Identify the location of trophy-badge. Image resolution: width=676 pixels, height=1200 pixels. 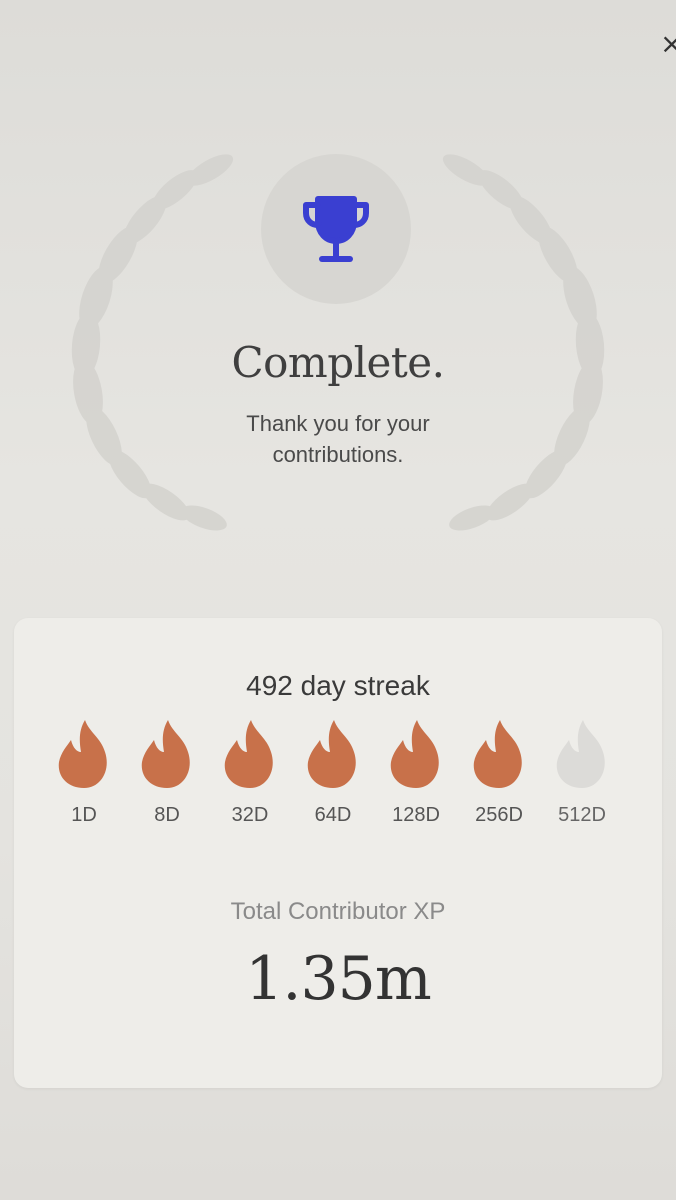
(336, 229).